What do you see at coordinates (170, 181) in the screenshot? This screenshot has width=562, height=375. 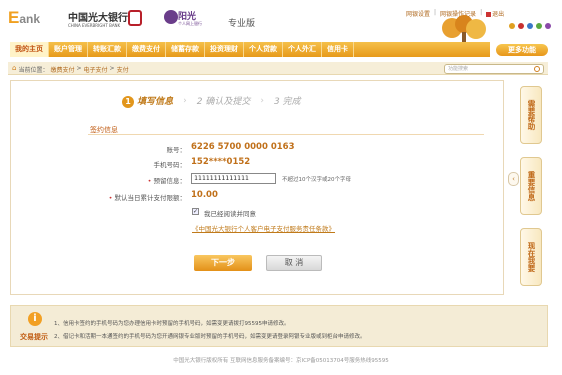 I see `reserved-info-label-text: 预留信息：` at bounding box center [170, 181].